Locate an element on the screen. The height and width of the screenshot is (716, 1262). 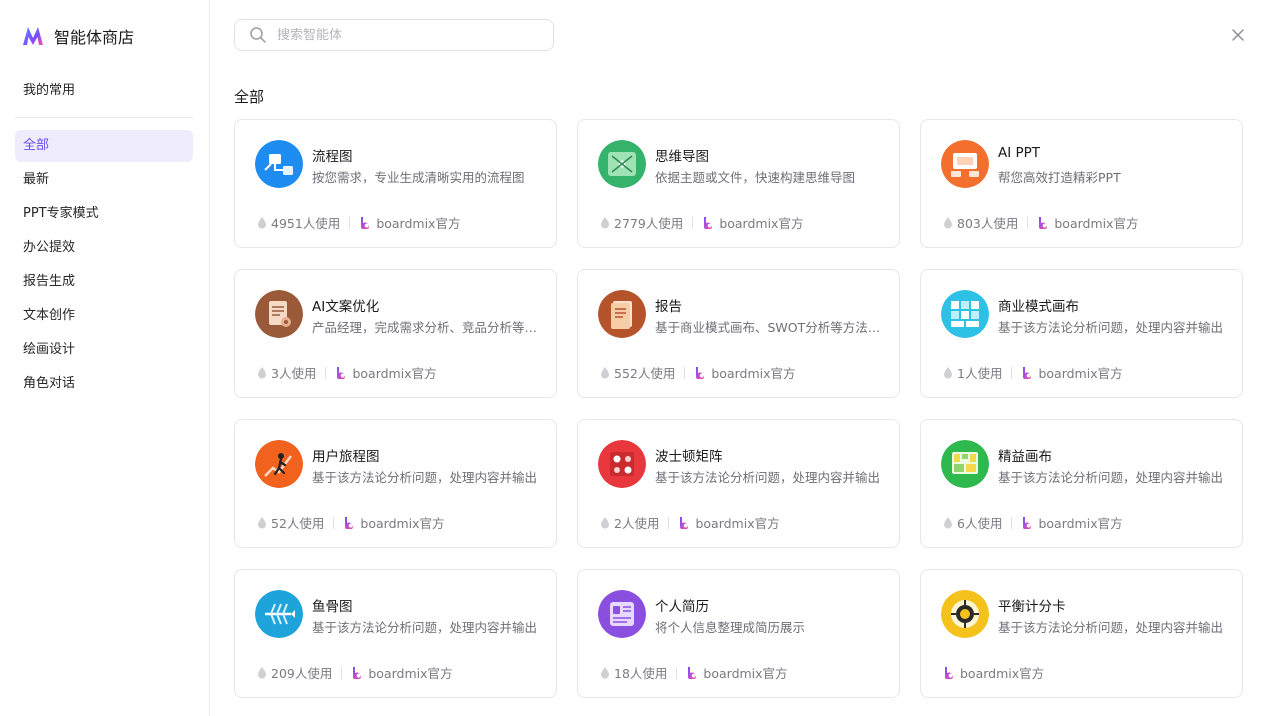
card-description: 将个人信息整理成简历展示 is located at coordinates (730, 627).